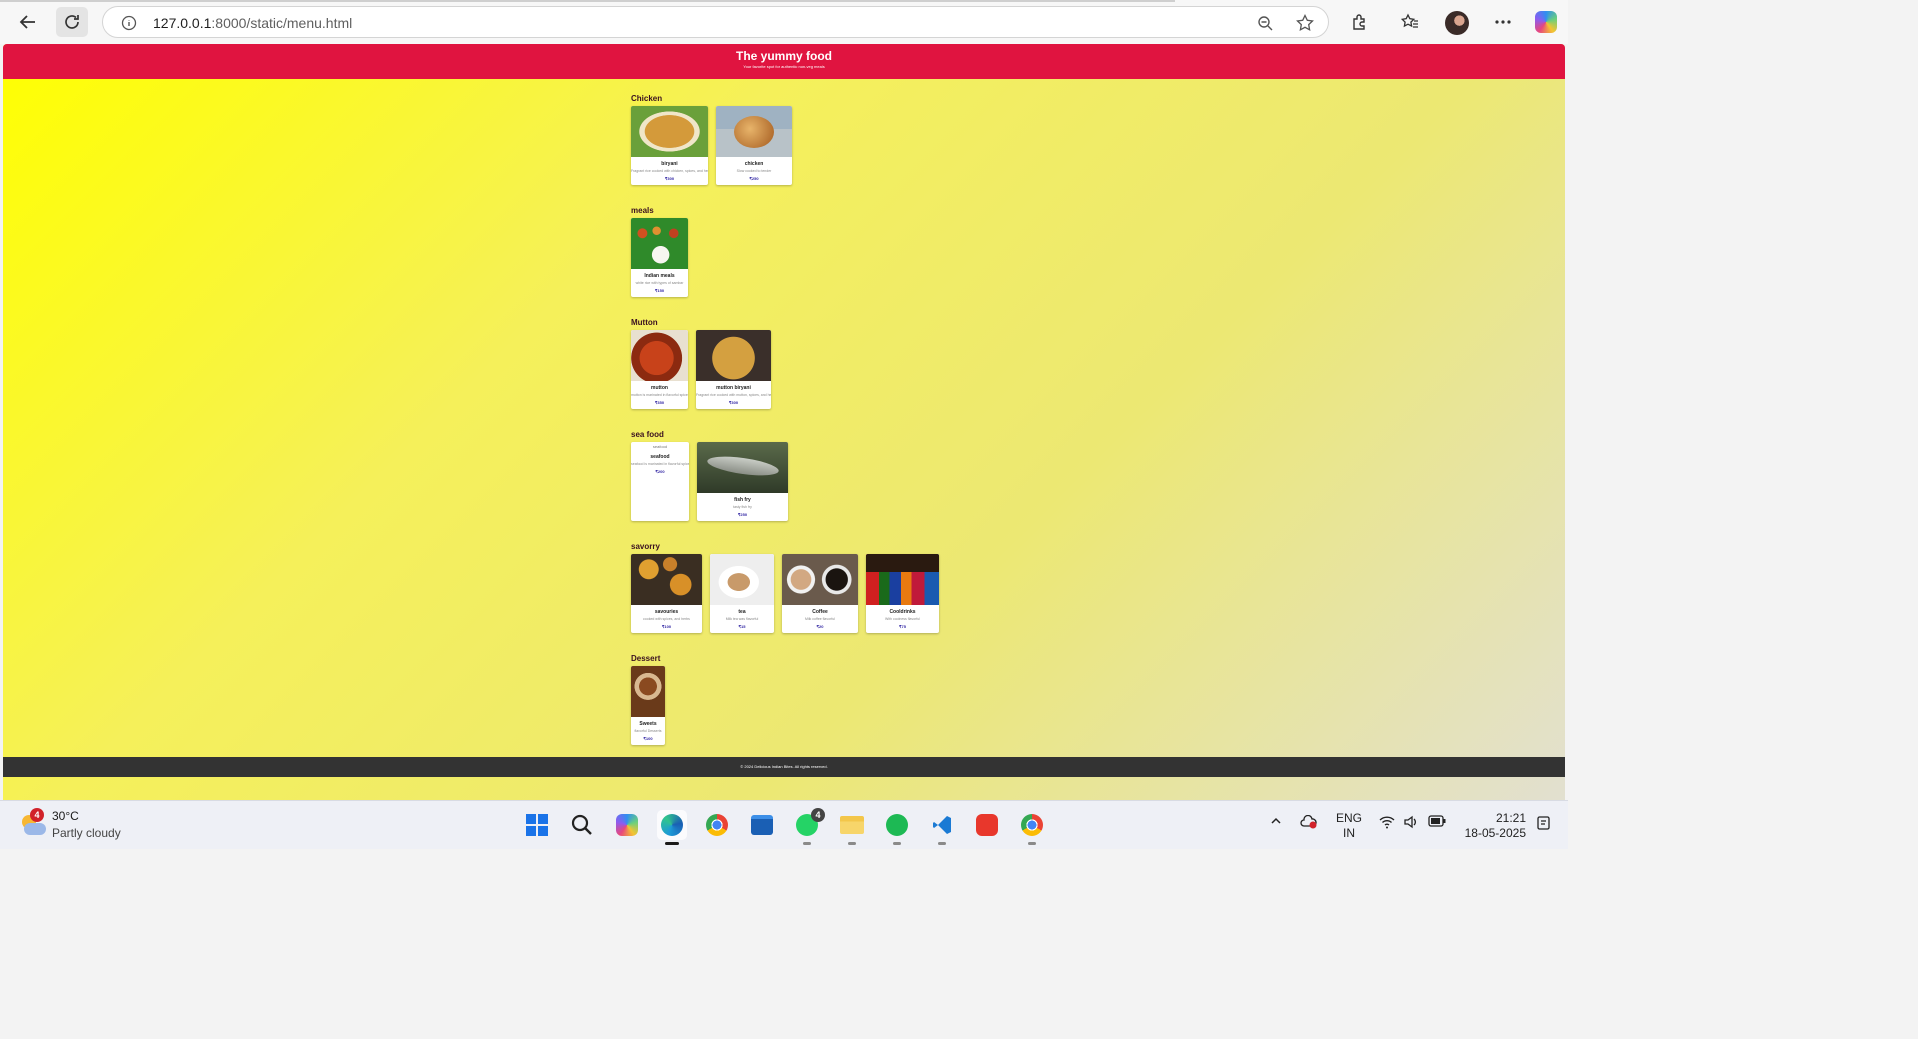 This screenshot has width=1918, height=1039. What do you see at coordinates (86, 833) in the screenshot?
I see `weather-description: Partly cloudy` at bounding box center [86, 833].